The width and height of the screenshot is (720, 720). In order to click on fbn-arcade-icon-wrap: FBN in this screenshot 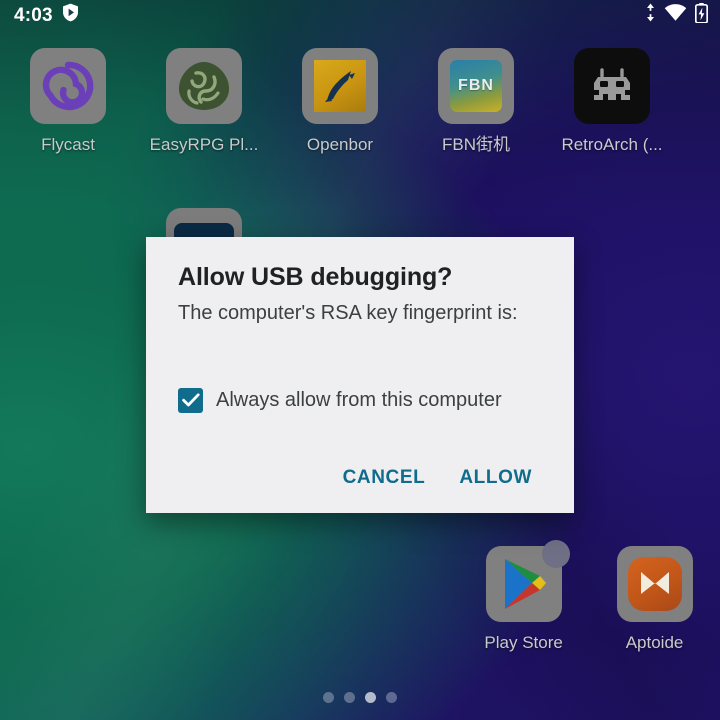, I will do `click(476, 86)`.